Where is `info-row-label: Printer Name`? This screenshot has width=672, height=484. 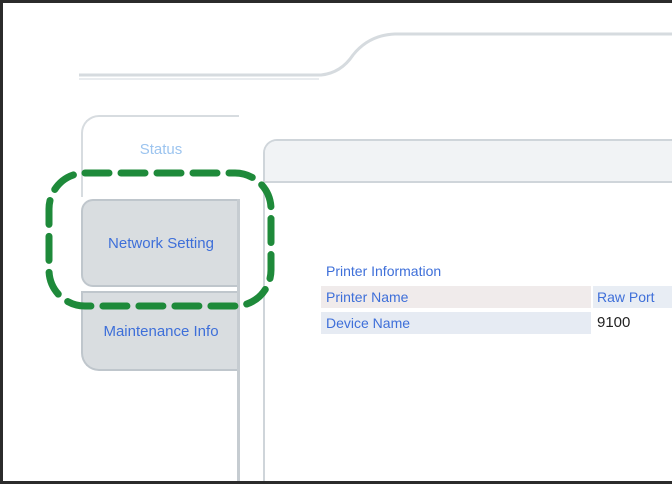 info-row-label: Printer Name is located at coordinates (456, 297).